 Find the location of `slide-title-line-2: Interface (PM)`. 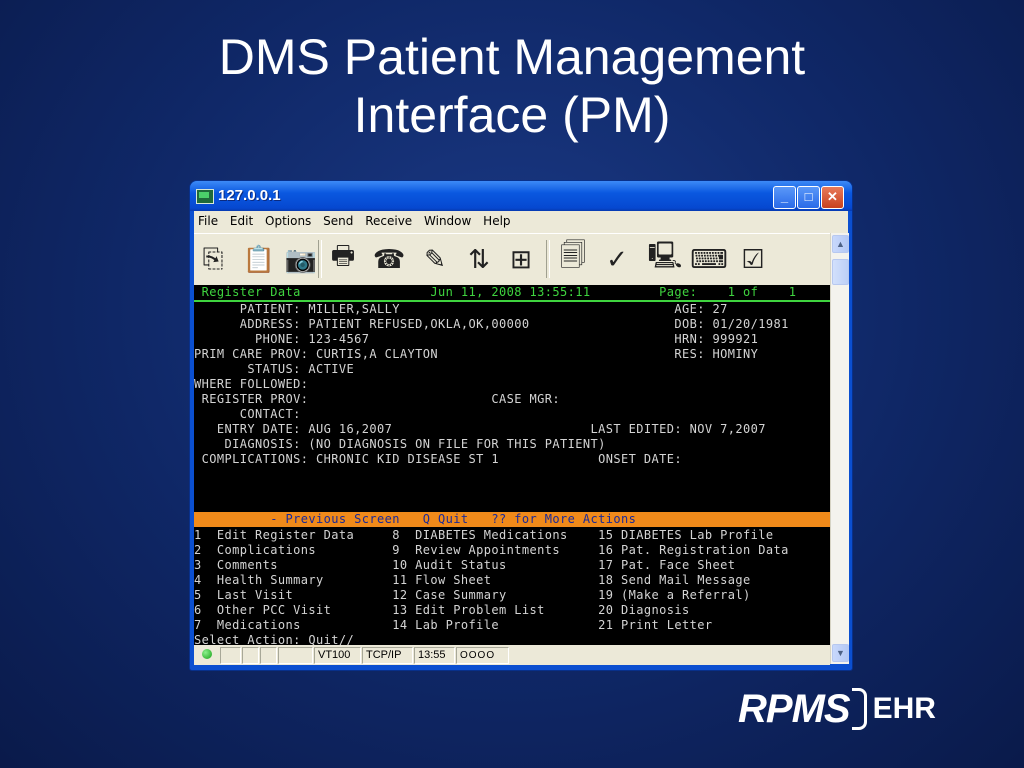

slide-title-line-2: Interface (PM) is located at coordinates (512, 115).